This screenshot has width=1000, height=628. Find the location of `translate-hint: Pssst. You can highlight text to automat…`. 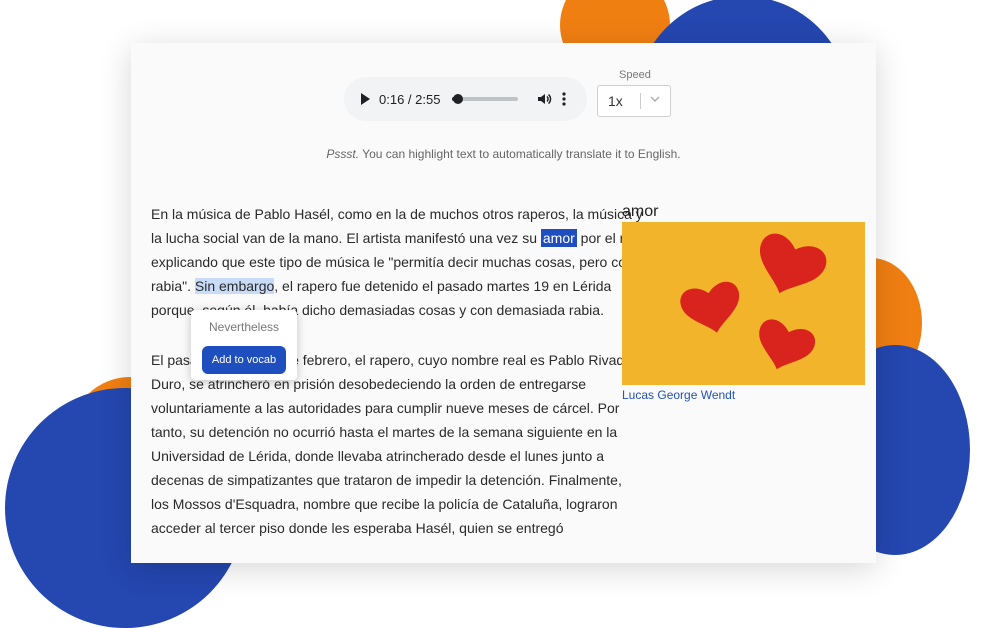

translate-hint: Pssst. You can highlight text to automat… is located at coordinates (503, 154).